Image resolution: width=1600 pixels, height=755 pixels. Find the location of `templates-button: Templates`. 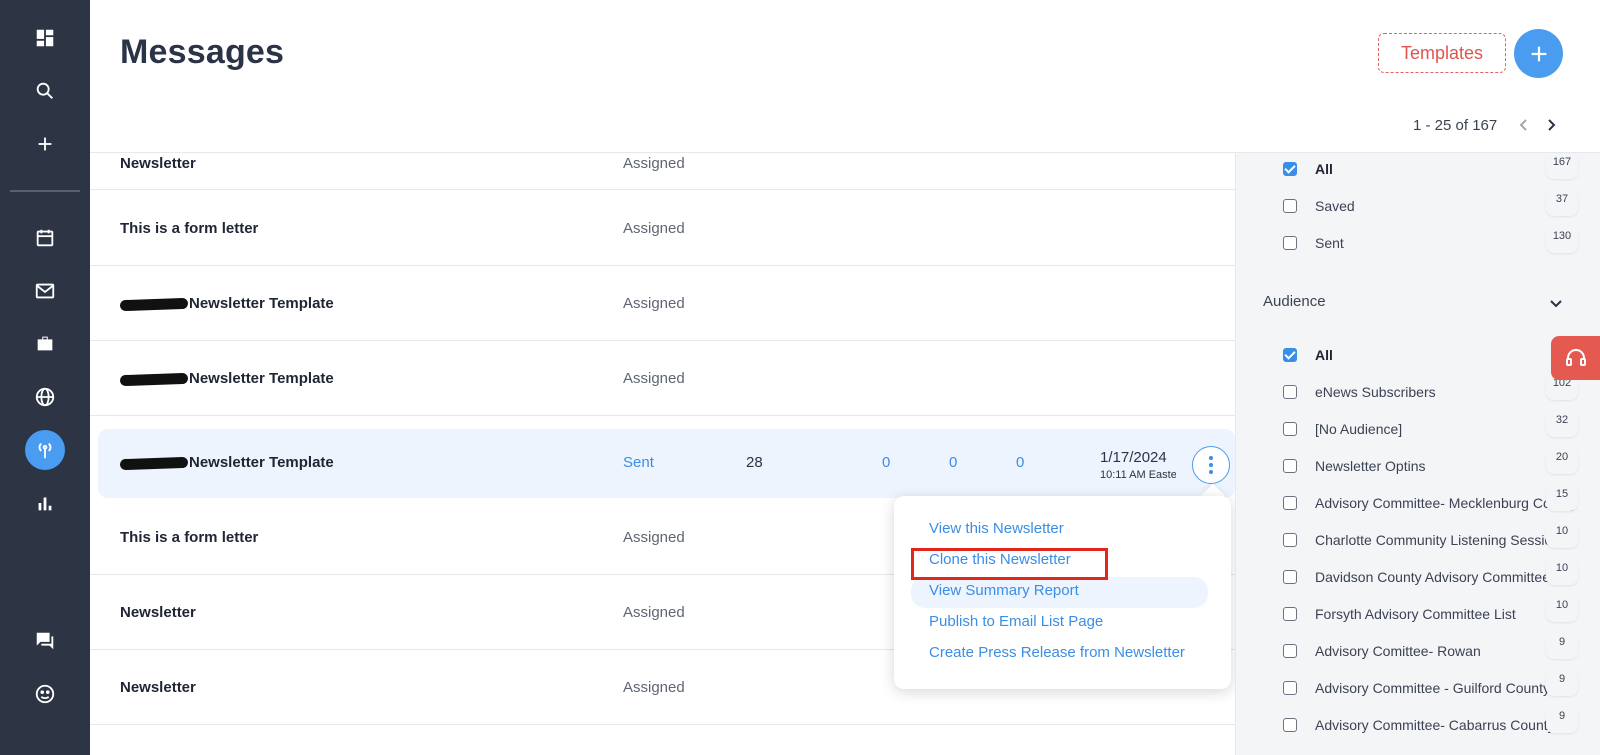

templates-button: Templates is located at coordinates (1442, 53).